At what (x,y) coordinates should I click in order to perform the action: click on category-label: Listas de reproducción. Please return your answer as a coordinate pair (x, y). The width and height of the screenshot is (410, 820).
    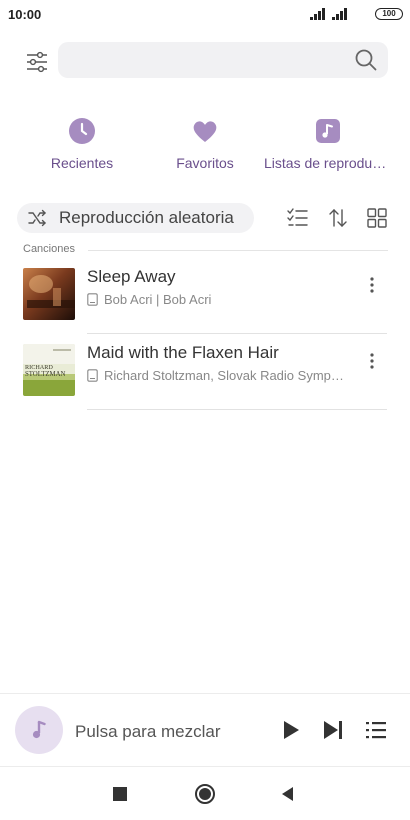
    Looking at the image, I should click on (328, 163).